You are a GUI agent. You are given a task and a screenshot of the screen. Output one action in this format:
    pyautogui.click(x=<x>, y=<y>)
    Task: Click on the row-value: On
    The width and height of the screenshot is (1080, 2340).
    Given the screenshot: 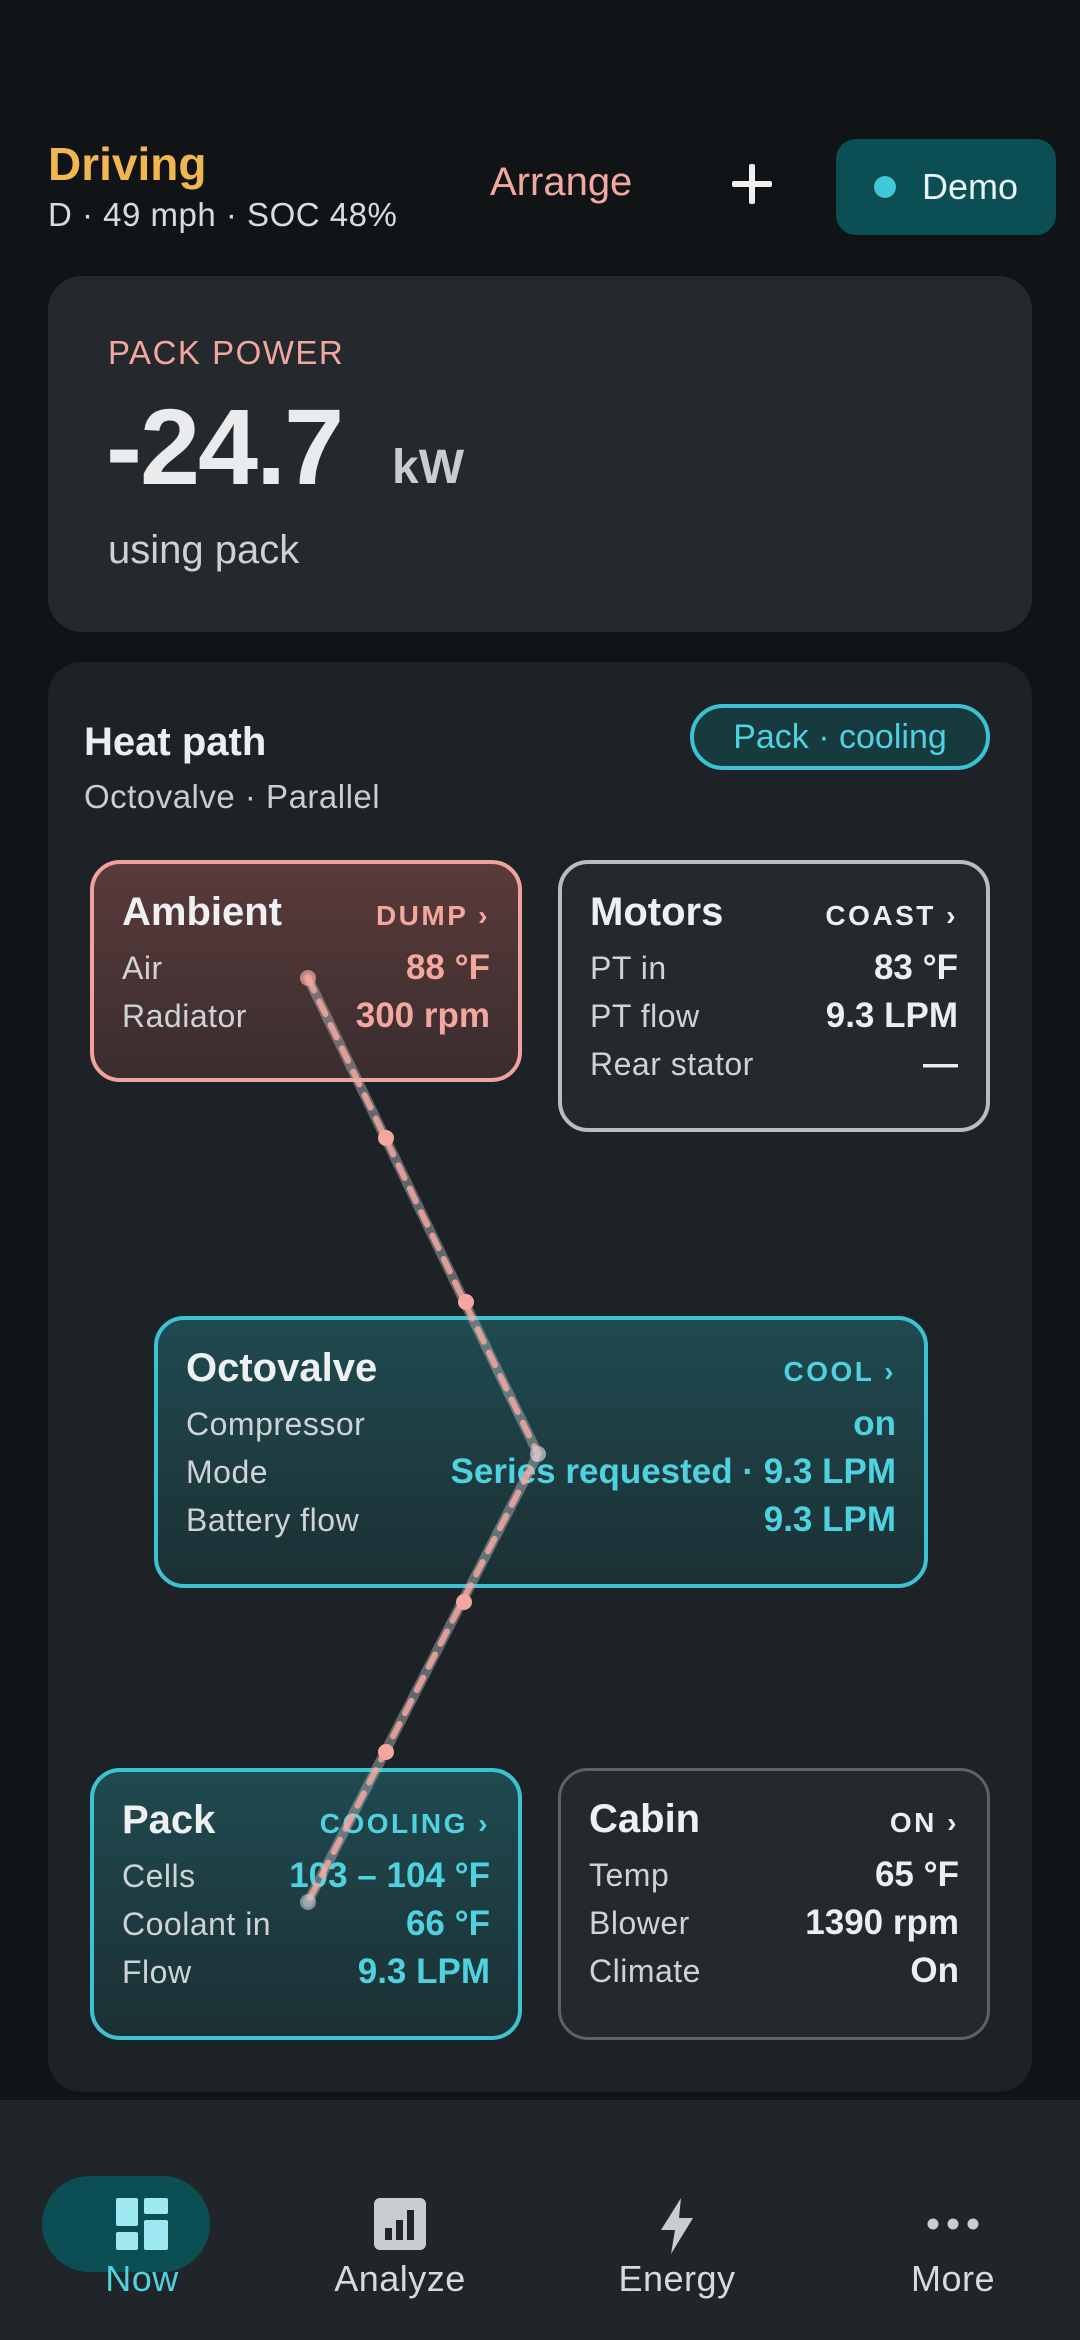 What is the action you would take?
    pyautogui.click(x=934, y=1970)
    